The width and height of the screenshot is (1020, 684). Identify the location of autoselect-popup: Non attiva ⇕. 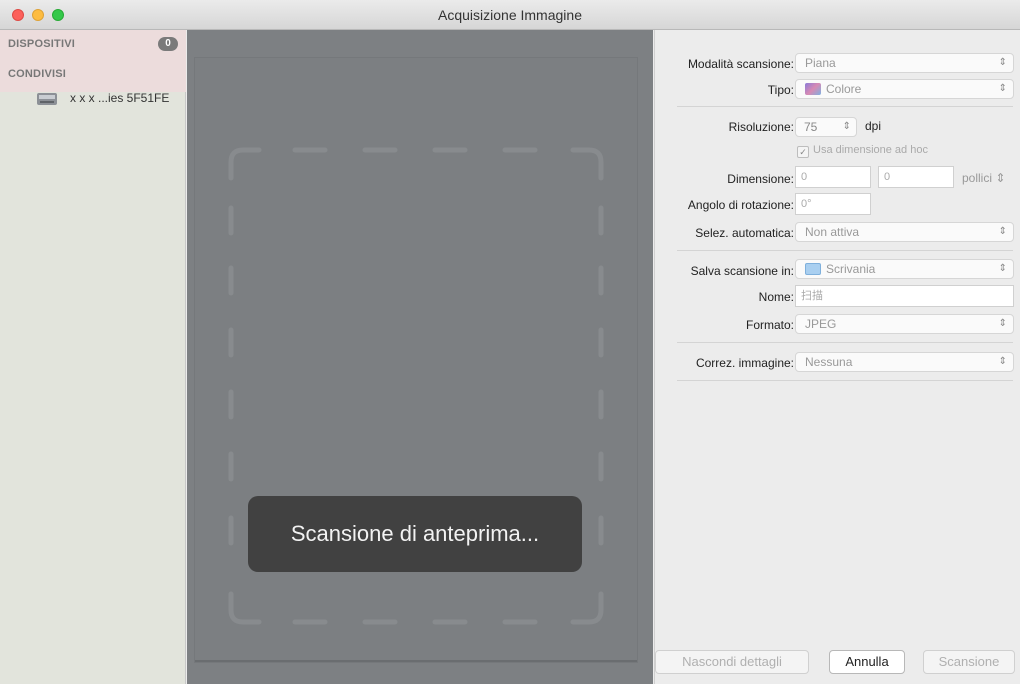
(904, 232).